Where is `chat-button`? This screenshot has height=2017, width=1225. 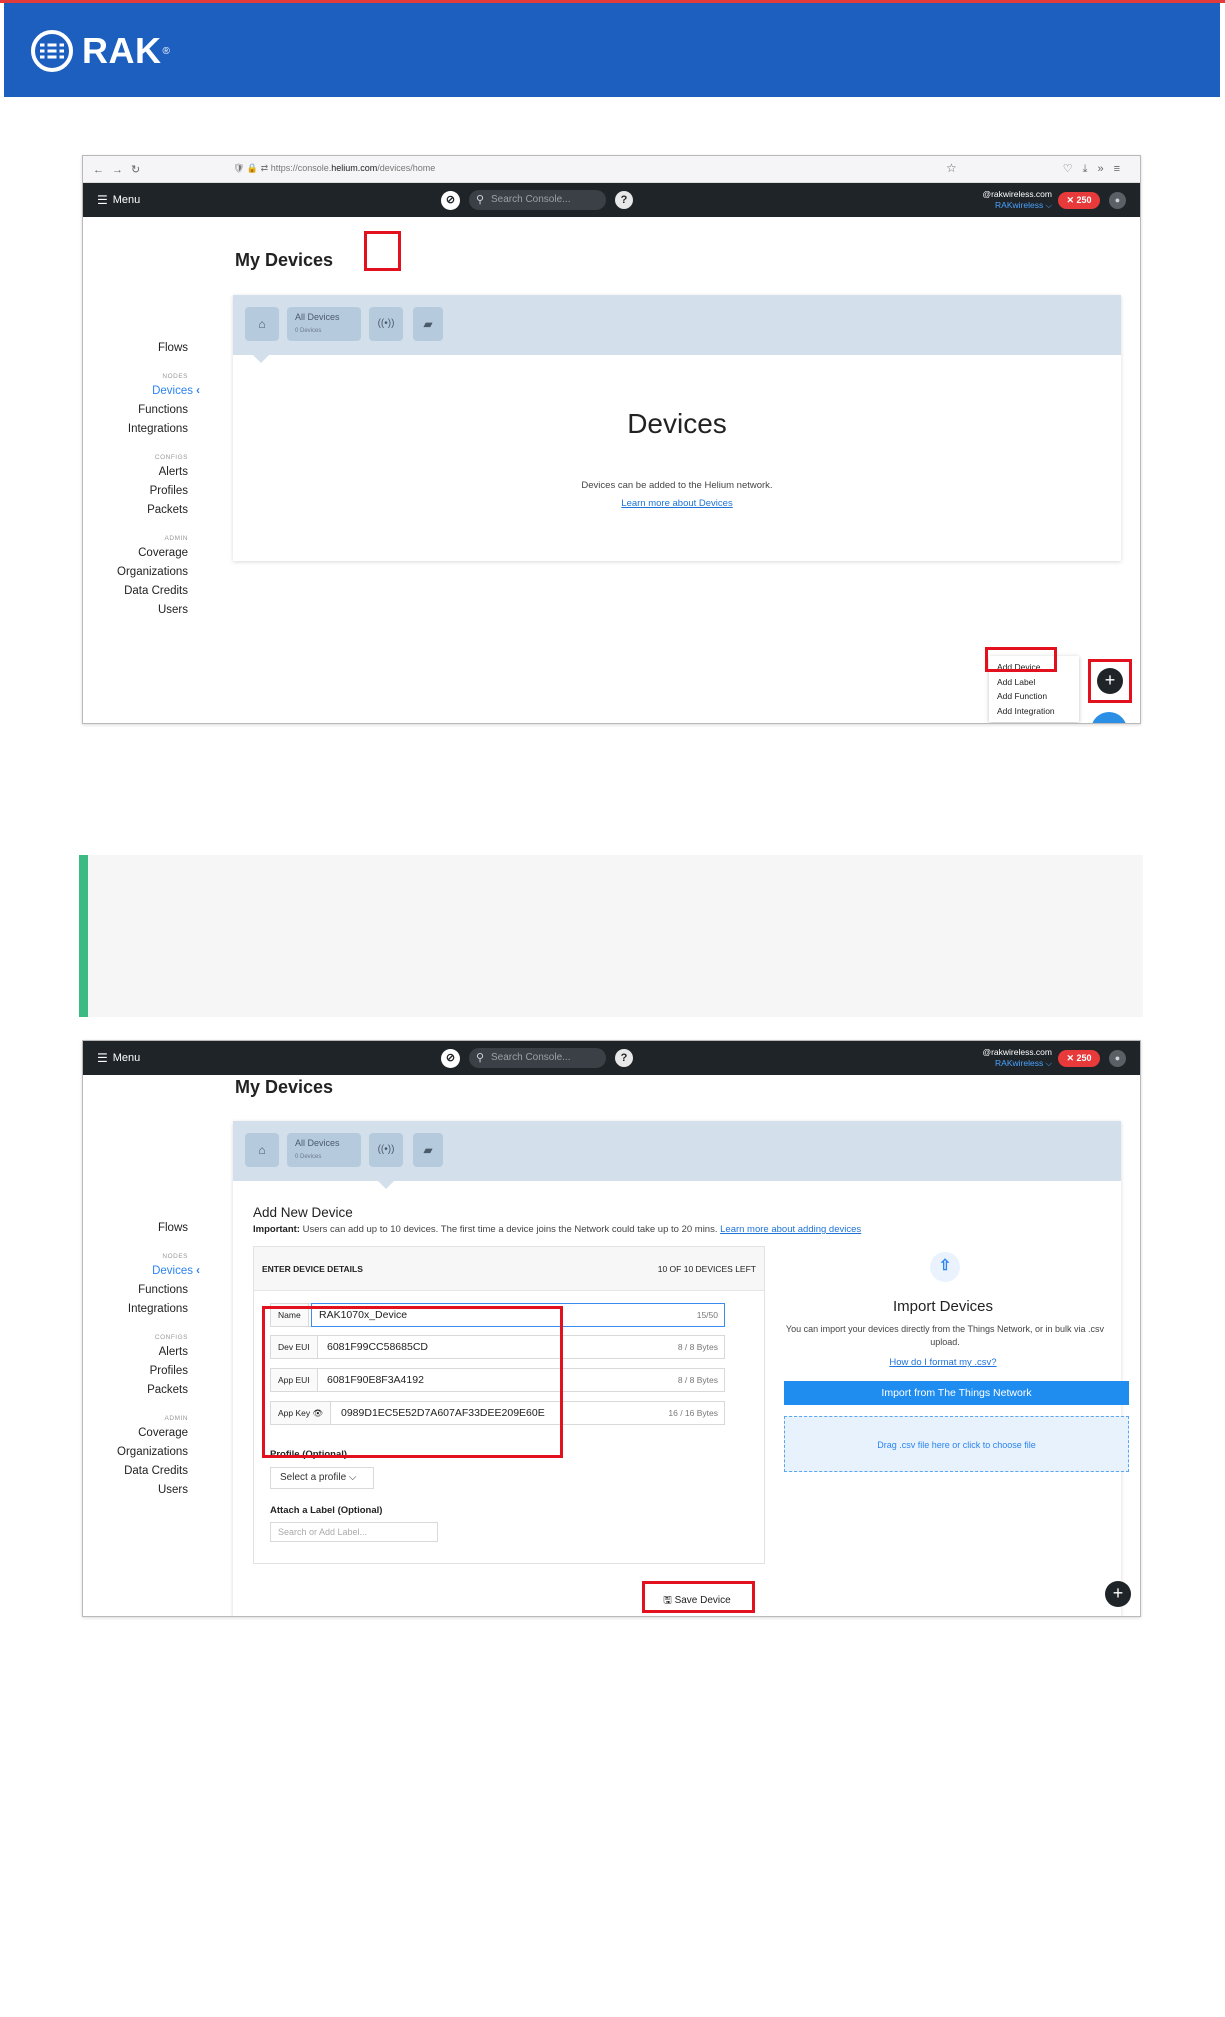 chat-button is located at coordinates (1109, 717).